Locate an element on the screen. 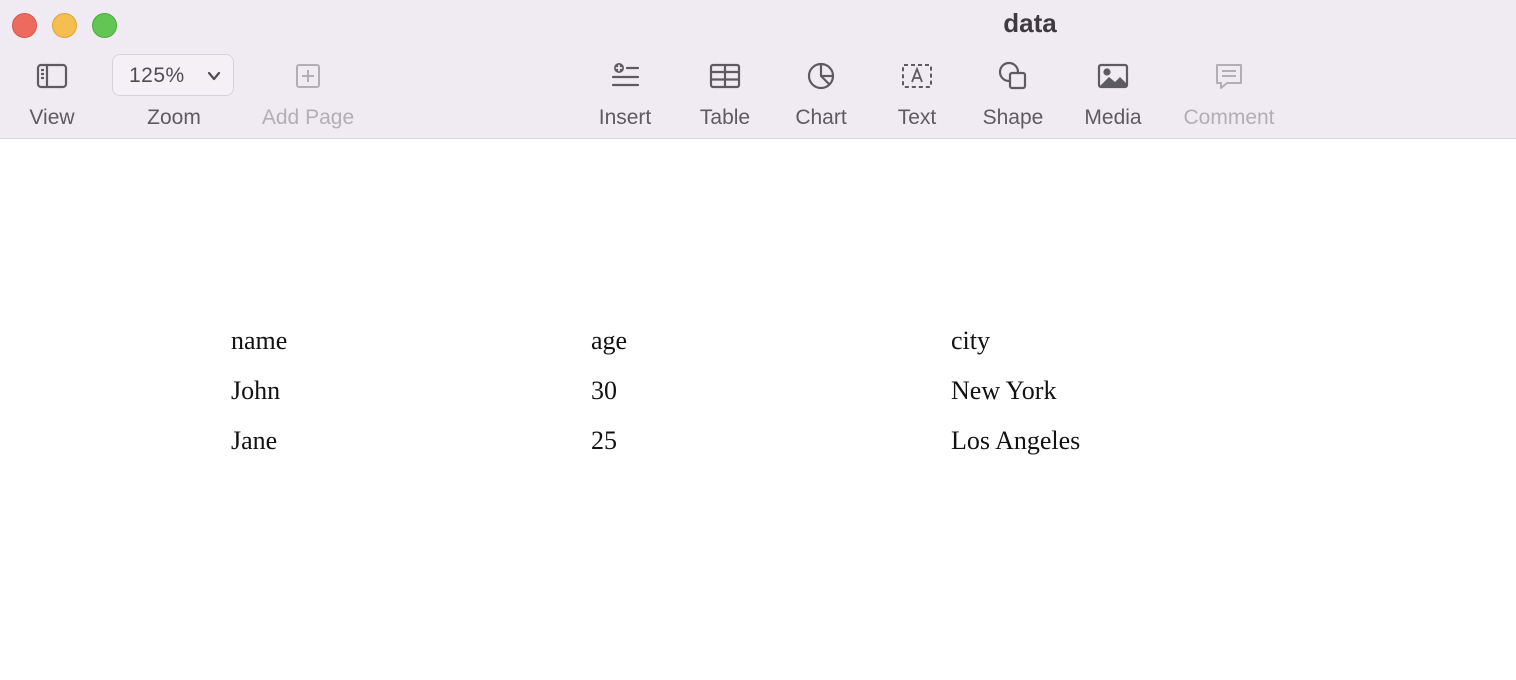 This screenshot has width=1516, height=680. media-button: Media is located at coordinates (1113, 93).